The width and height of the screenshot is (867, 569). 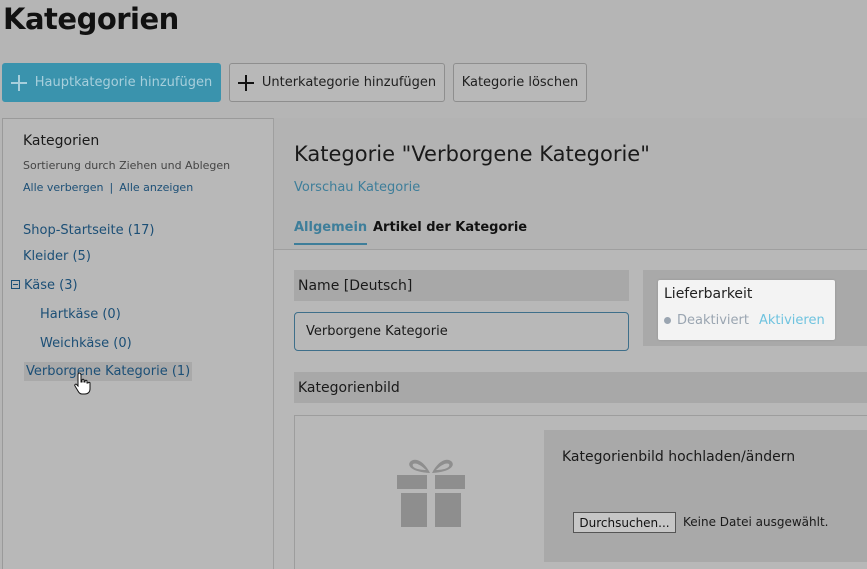 What do you see at coordinates (450, 227) in the screenshot?
I see `tab-artikel-der-kategorie: Artikel der Kategorie` at bounding box center [450, 227].